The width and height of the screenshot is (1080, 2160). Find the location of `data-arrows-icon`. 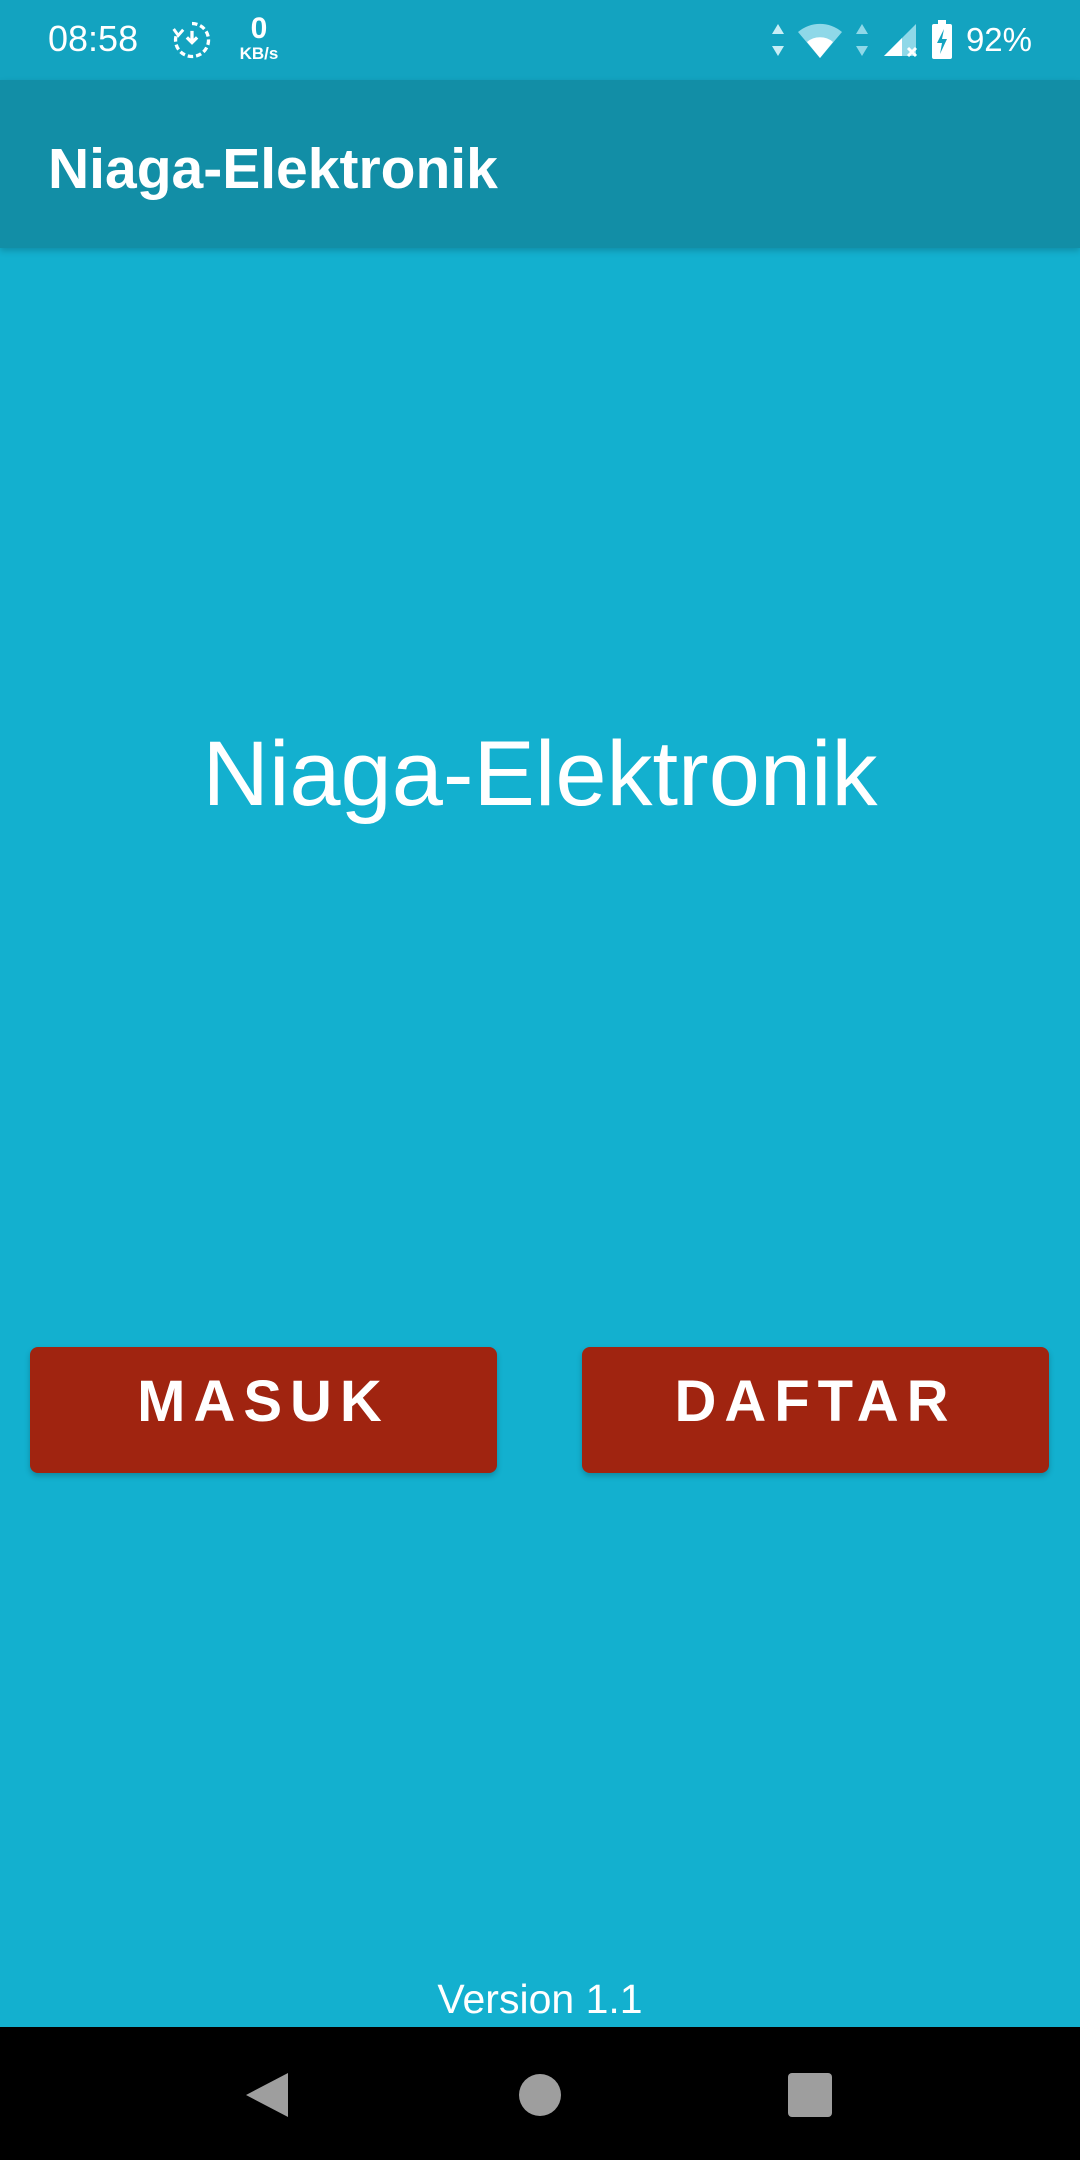

data-arrows-icon is located at coordinates (777, 40).